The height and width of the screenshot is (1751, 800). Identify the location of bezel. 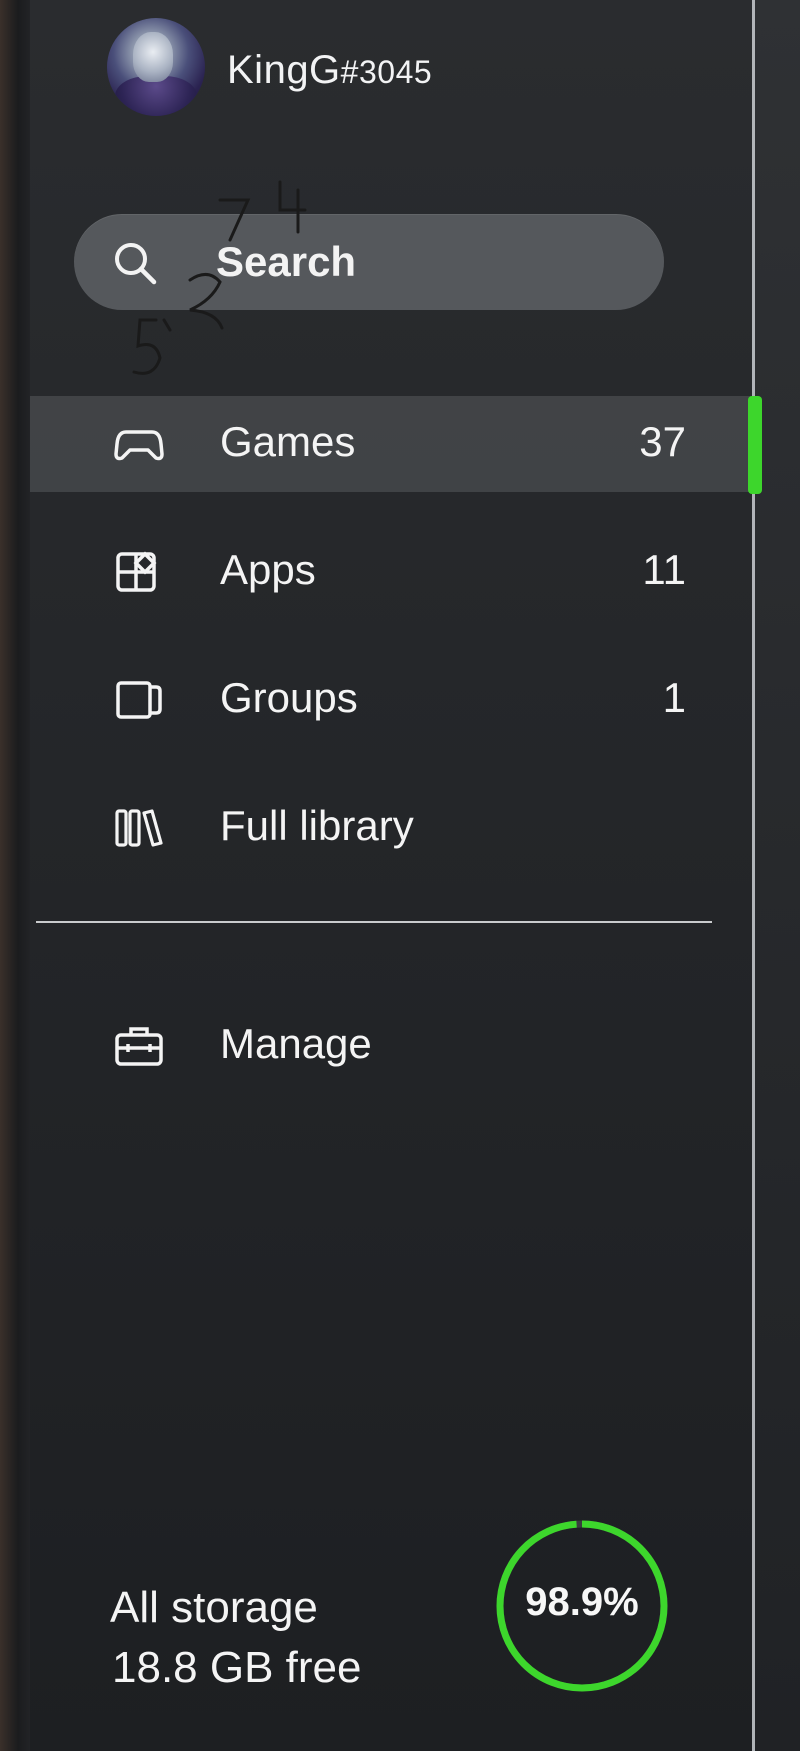
(15, 875).